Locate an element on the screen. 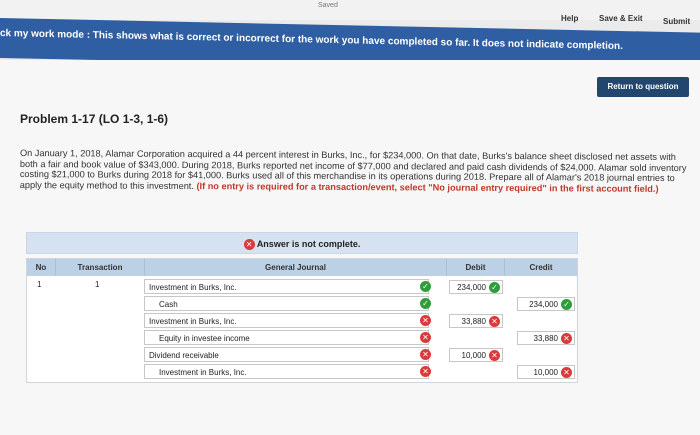 The image size is (700, 435). top-toolbar: Saved Help Save & Exit Submit is located at coordinates (350, 13).